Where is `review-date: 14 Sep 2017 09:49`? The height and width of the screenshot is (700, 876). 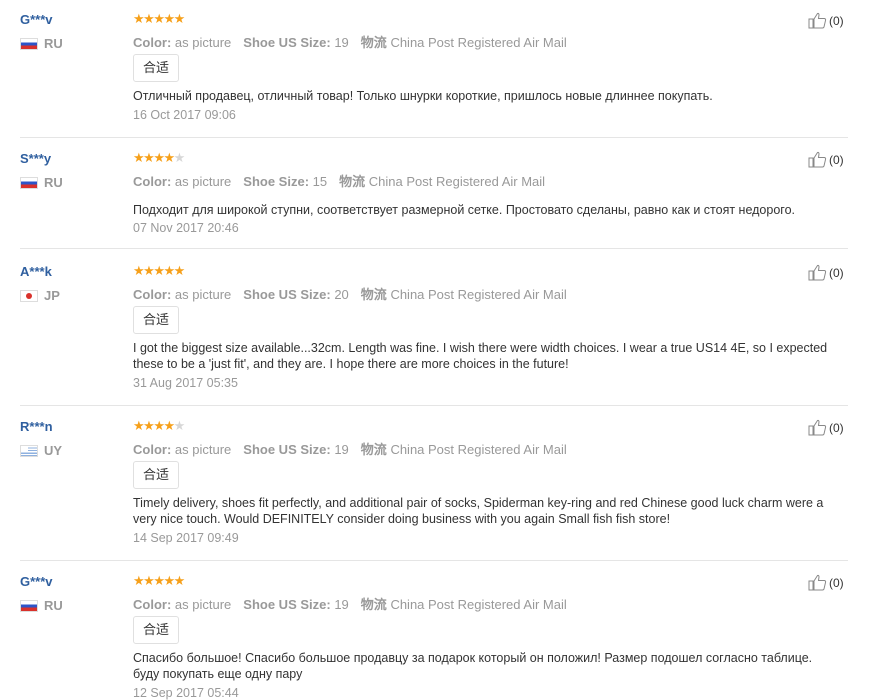
review-date: 14 Sep 2017 09:49 is located at coordinates (186, 538).